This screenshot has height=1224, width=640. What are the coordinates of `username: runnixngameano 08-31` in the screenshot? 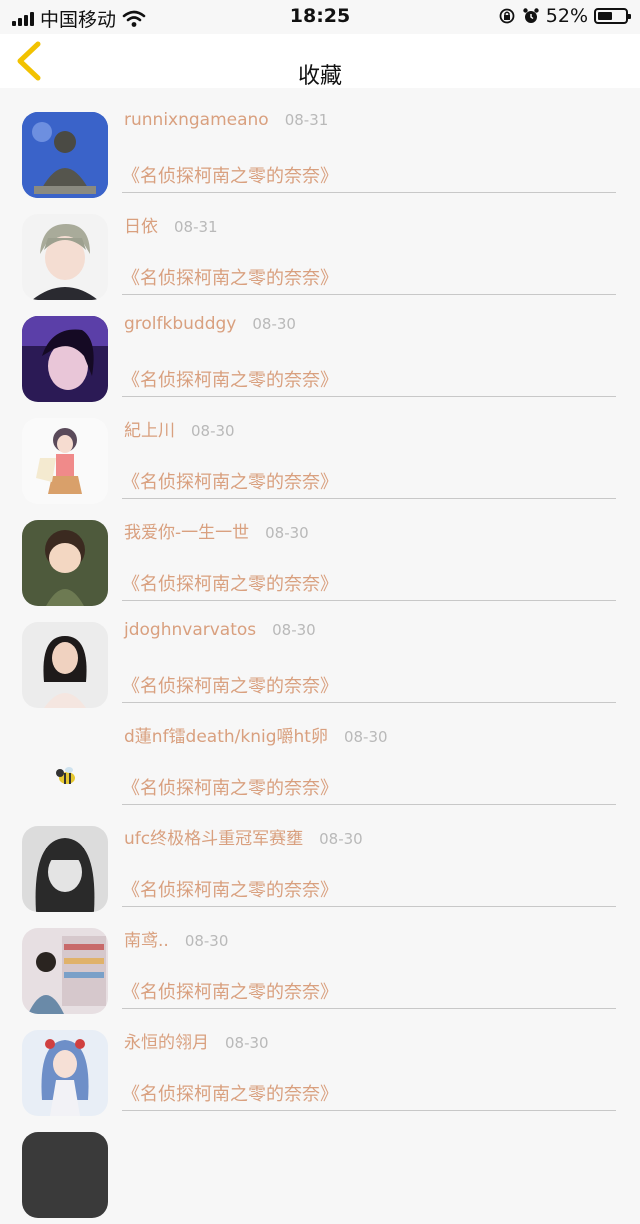 It's located at (226, 120).